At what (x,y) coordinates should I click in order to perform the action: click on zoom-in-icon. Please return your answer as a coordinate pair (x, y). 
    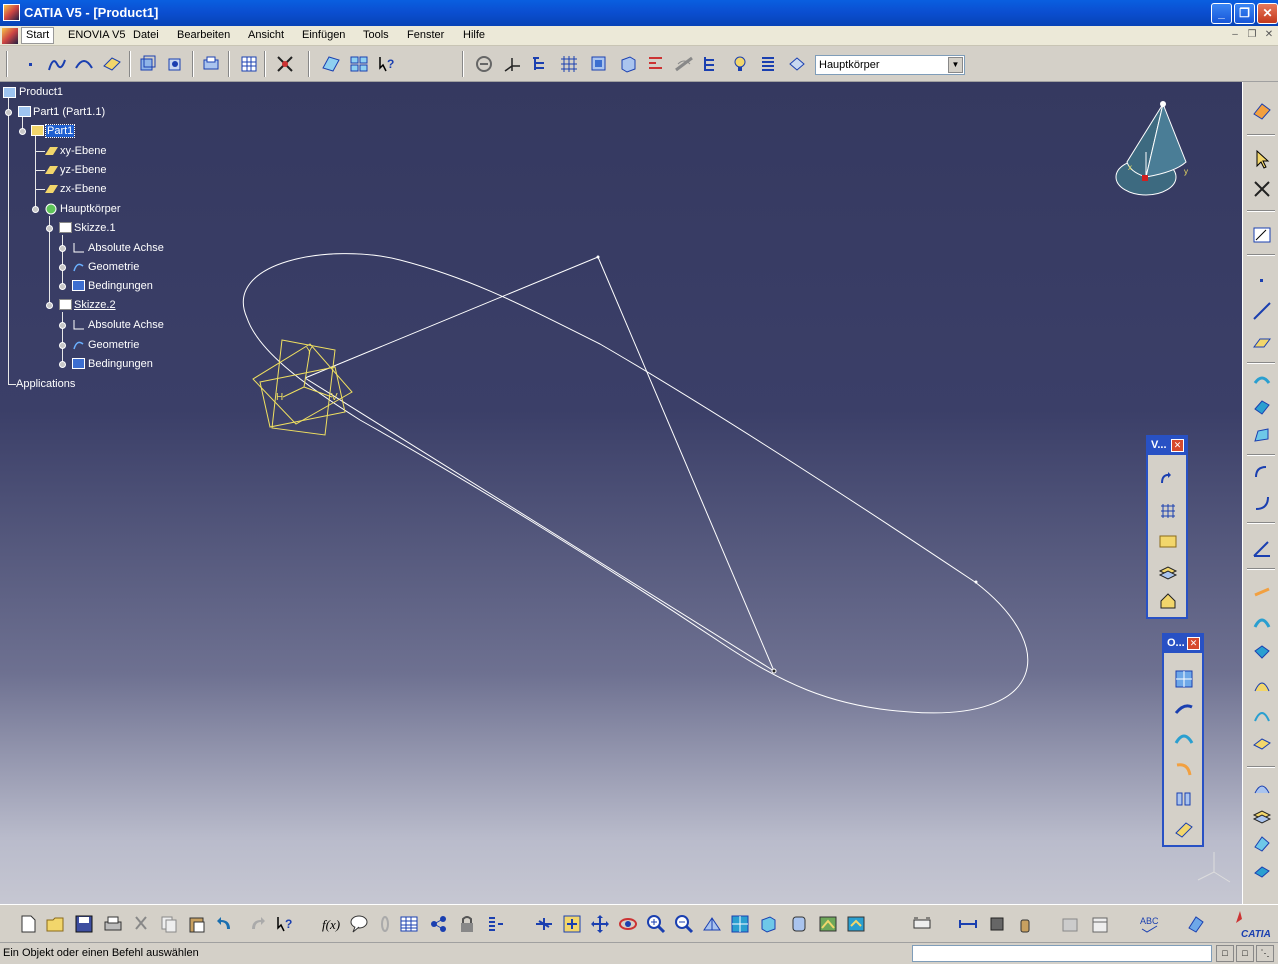
    Looking at the image, I should click on (656, 924).